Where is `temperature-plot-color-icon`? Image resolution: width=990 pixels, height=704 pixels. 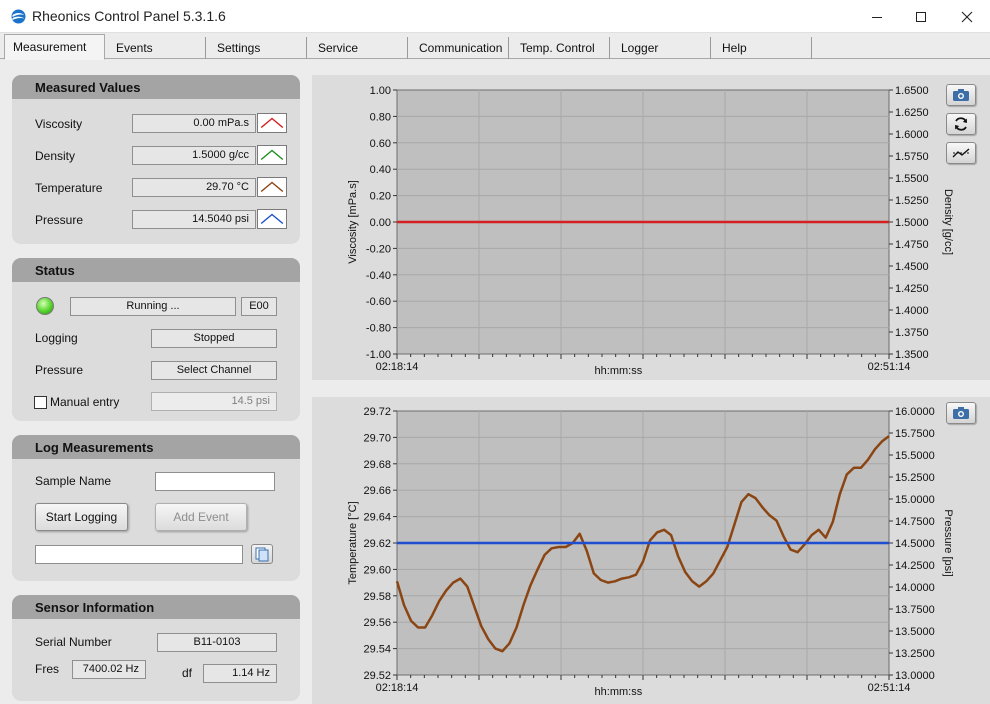 temperature-plot-color-icon is located at coordinates (272, 187).